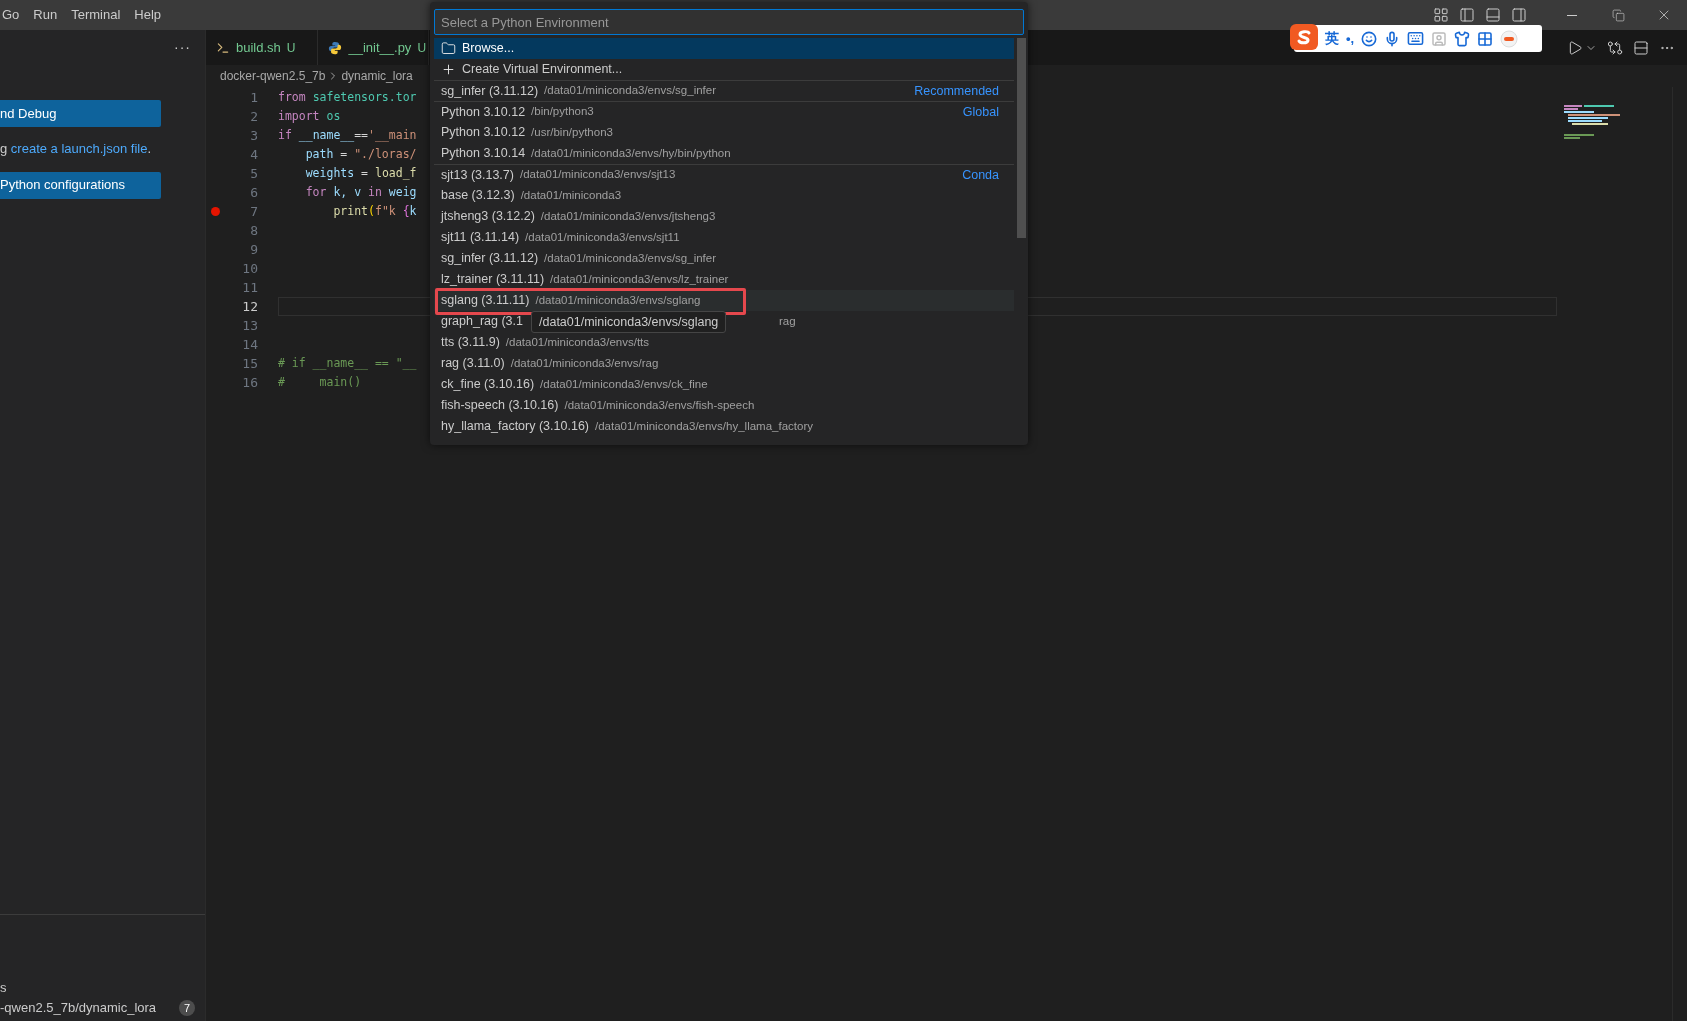 The image size is (1687, 1021). Describe the element at coordinates (488, 217) in the screenshot. I see `environment-name: jtsheng3 (3.12.2)` at that location.